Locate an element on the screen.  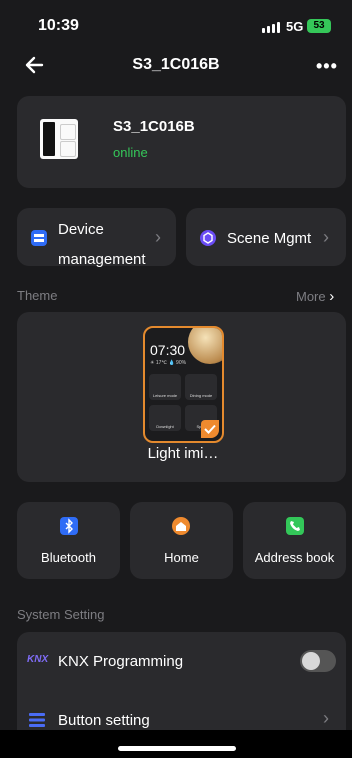
device-status: online is located at coordinates (130, 152).